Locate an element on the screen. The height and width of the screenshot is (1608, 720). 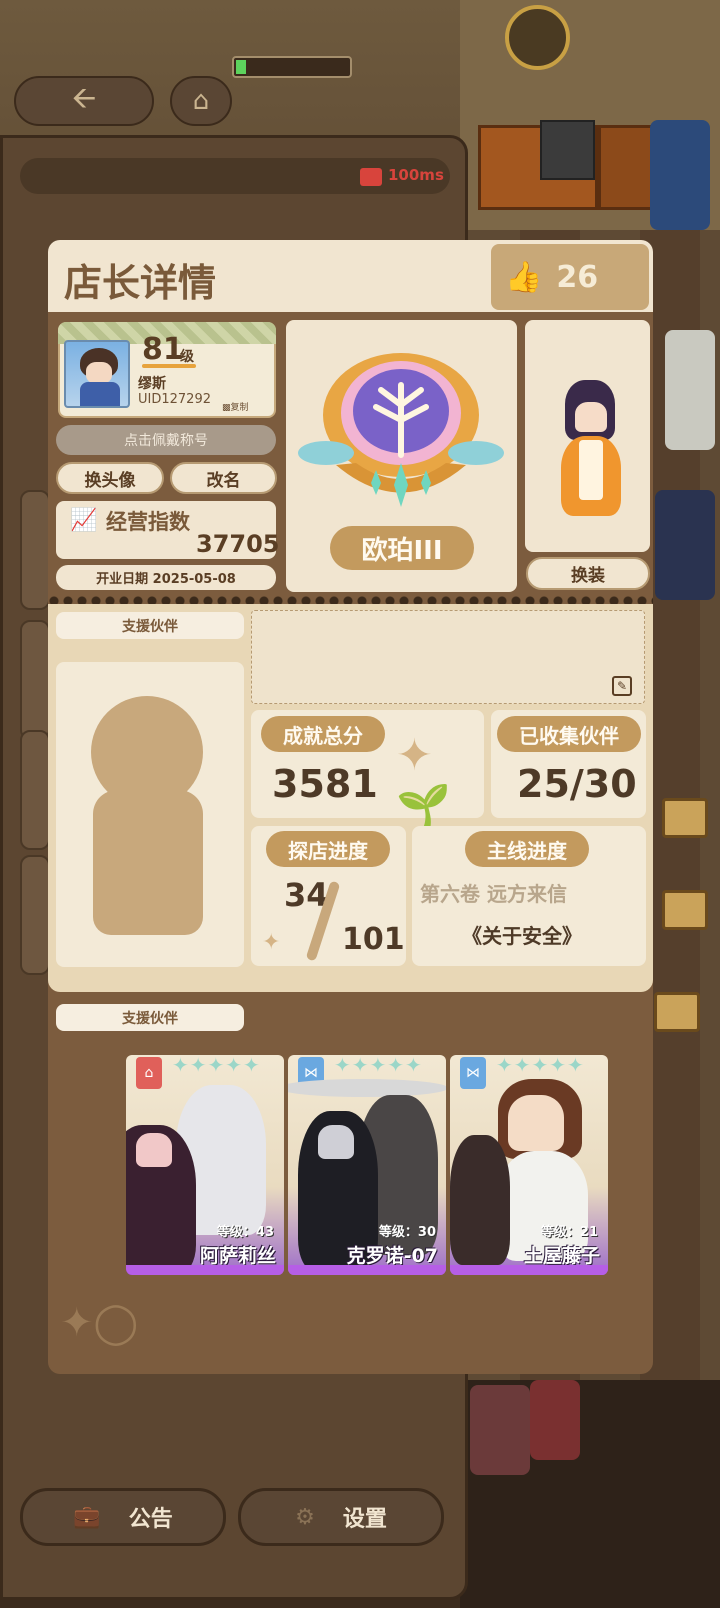
coffee-machine is located at coordinates (567, 150).